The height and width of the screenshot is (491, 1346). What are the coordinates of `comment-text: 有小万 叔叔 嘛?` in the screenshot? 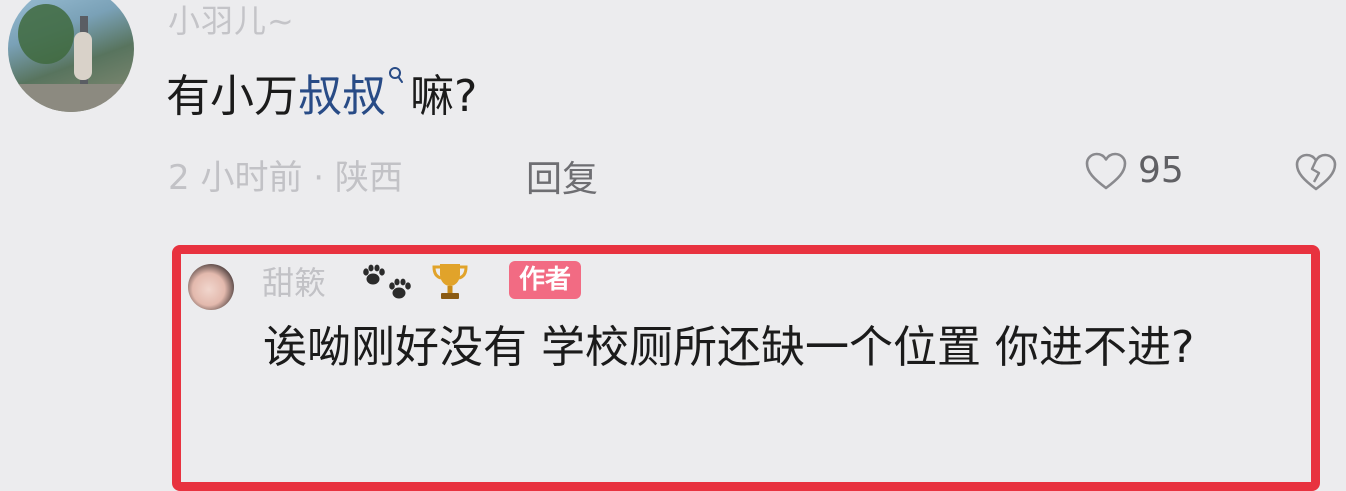 It's located at (321, 92).